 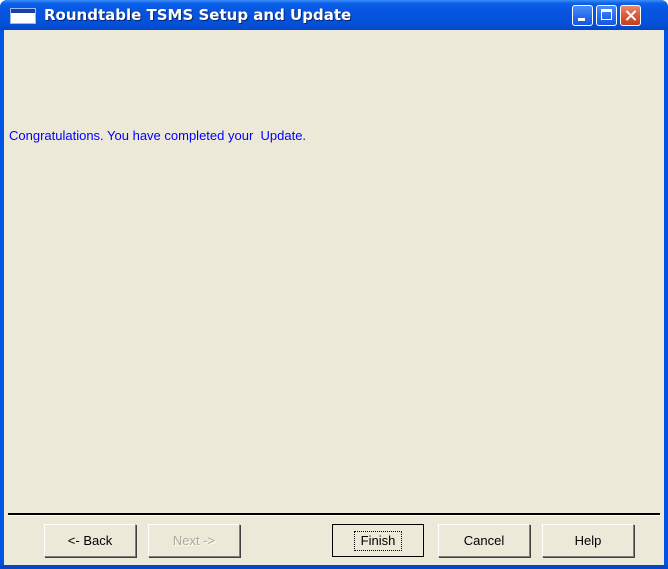 I want to click on title-bar: Roundtable TSMS Setup and Update, so click(x=334, y=15).